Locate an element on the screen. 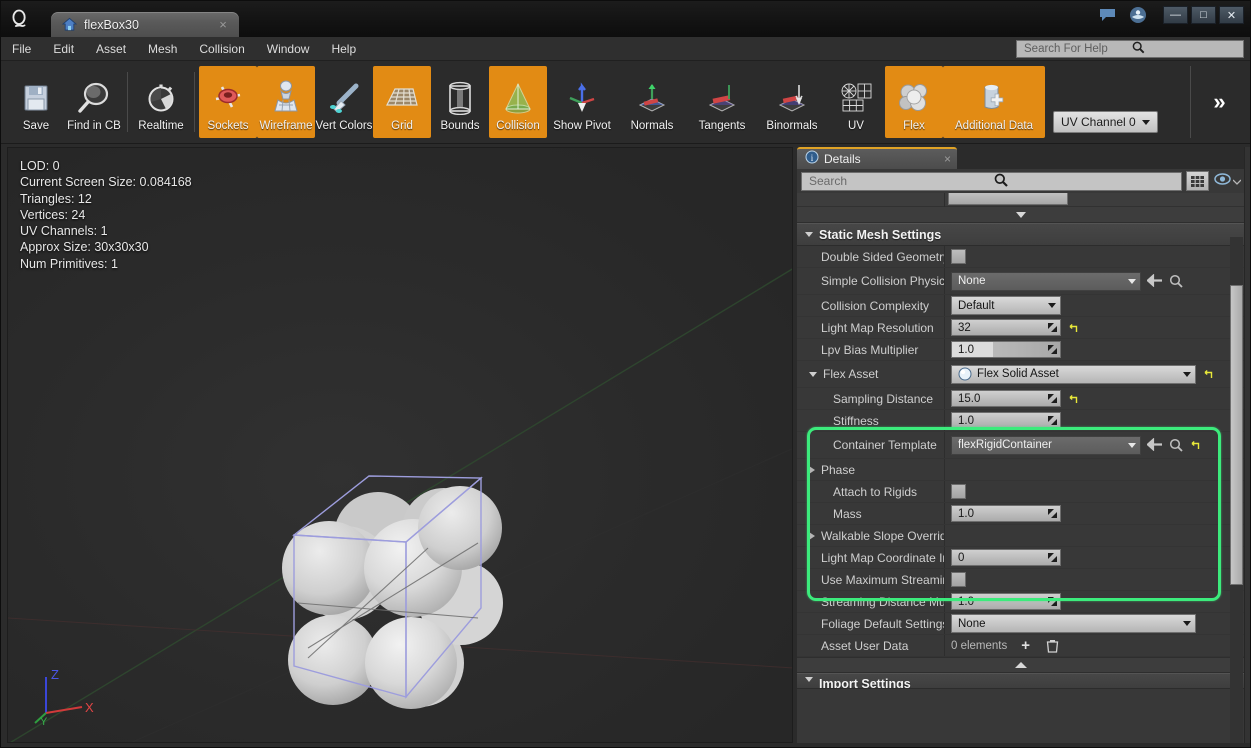  attach-to-rigids-checkbox is located at coordinates (958, 491).